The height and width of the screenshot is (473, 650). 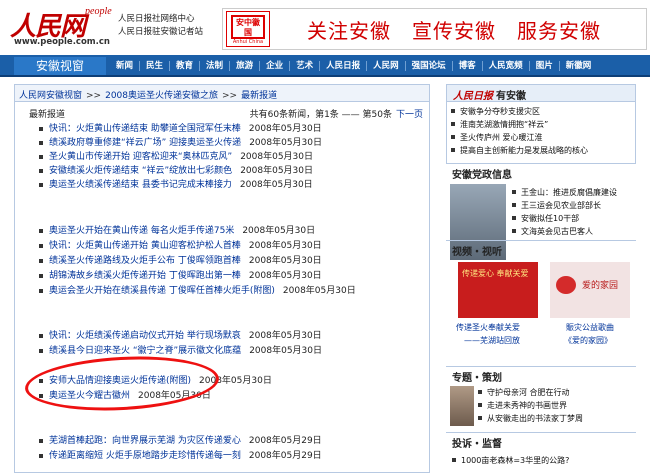 I want to click on news-title: 安徽绩溪火炬传递结束 “祥云”绽放出七彩颜色, so click(x=140, y=171).